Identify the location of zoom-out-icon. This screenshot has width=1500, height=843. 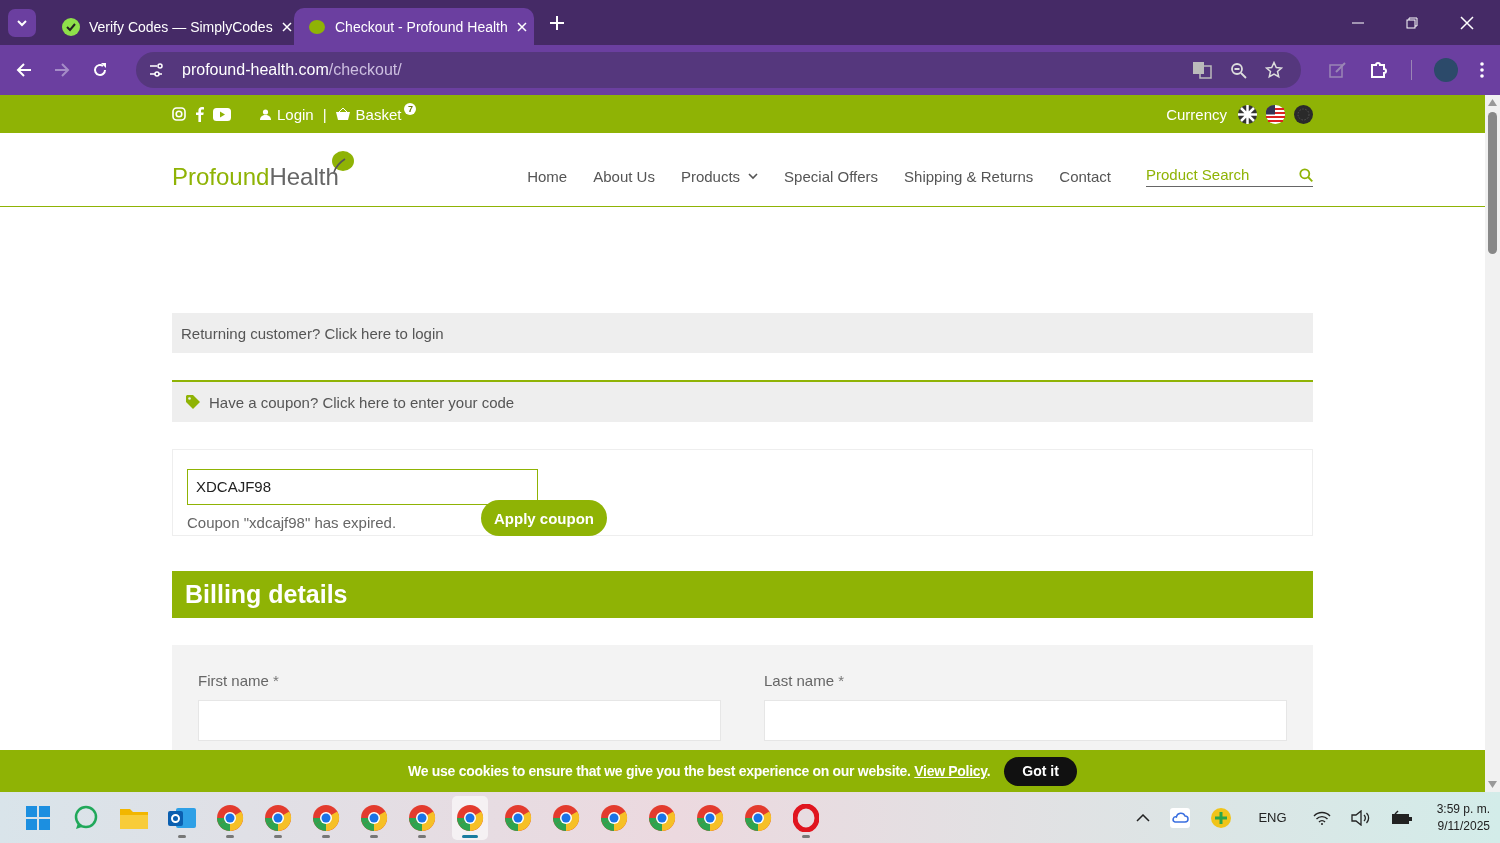
(1238, 70).